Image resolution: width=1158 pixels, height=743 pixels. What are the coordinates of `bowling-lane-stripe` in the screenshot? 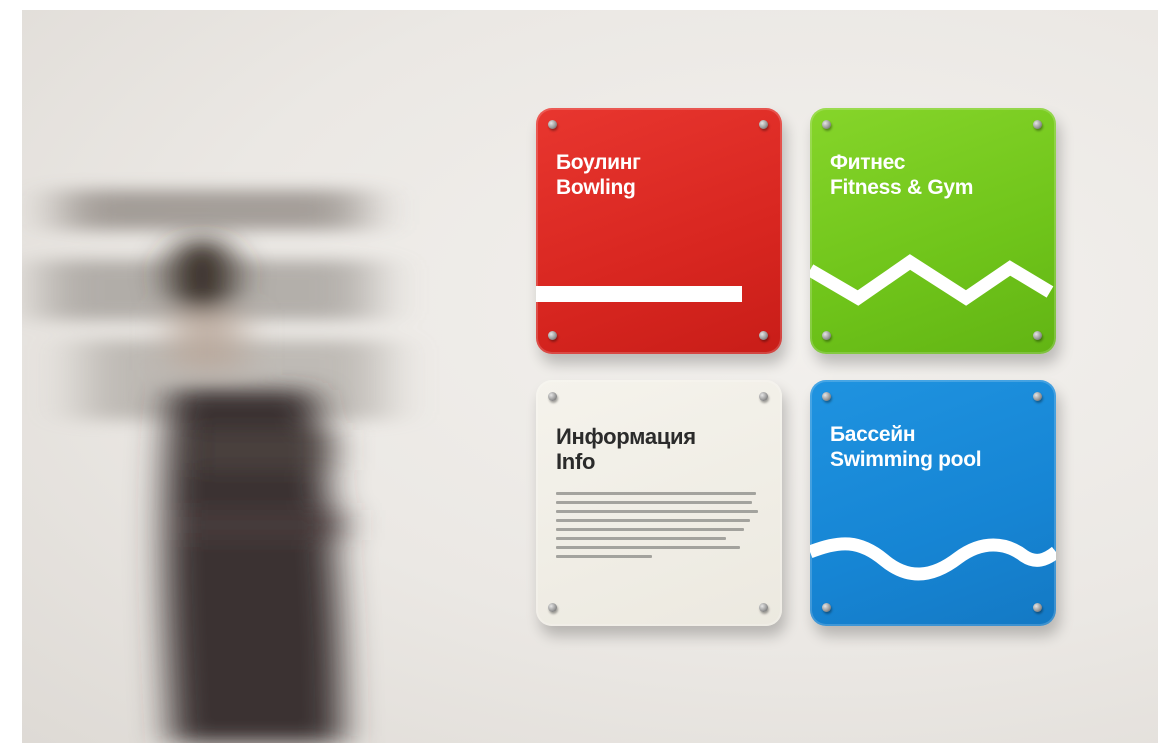 It's located at (639, 294).